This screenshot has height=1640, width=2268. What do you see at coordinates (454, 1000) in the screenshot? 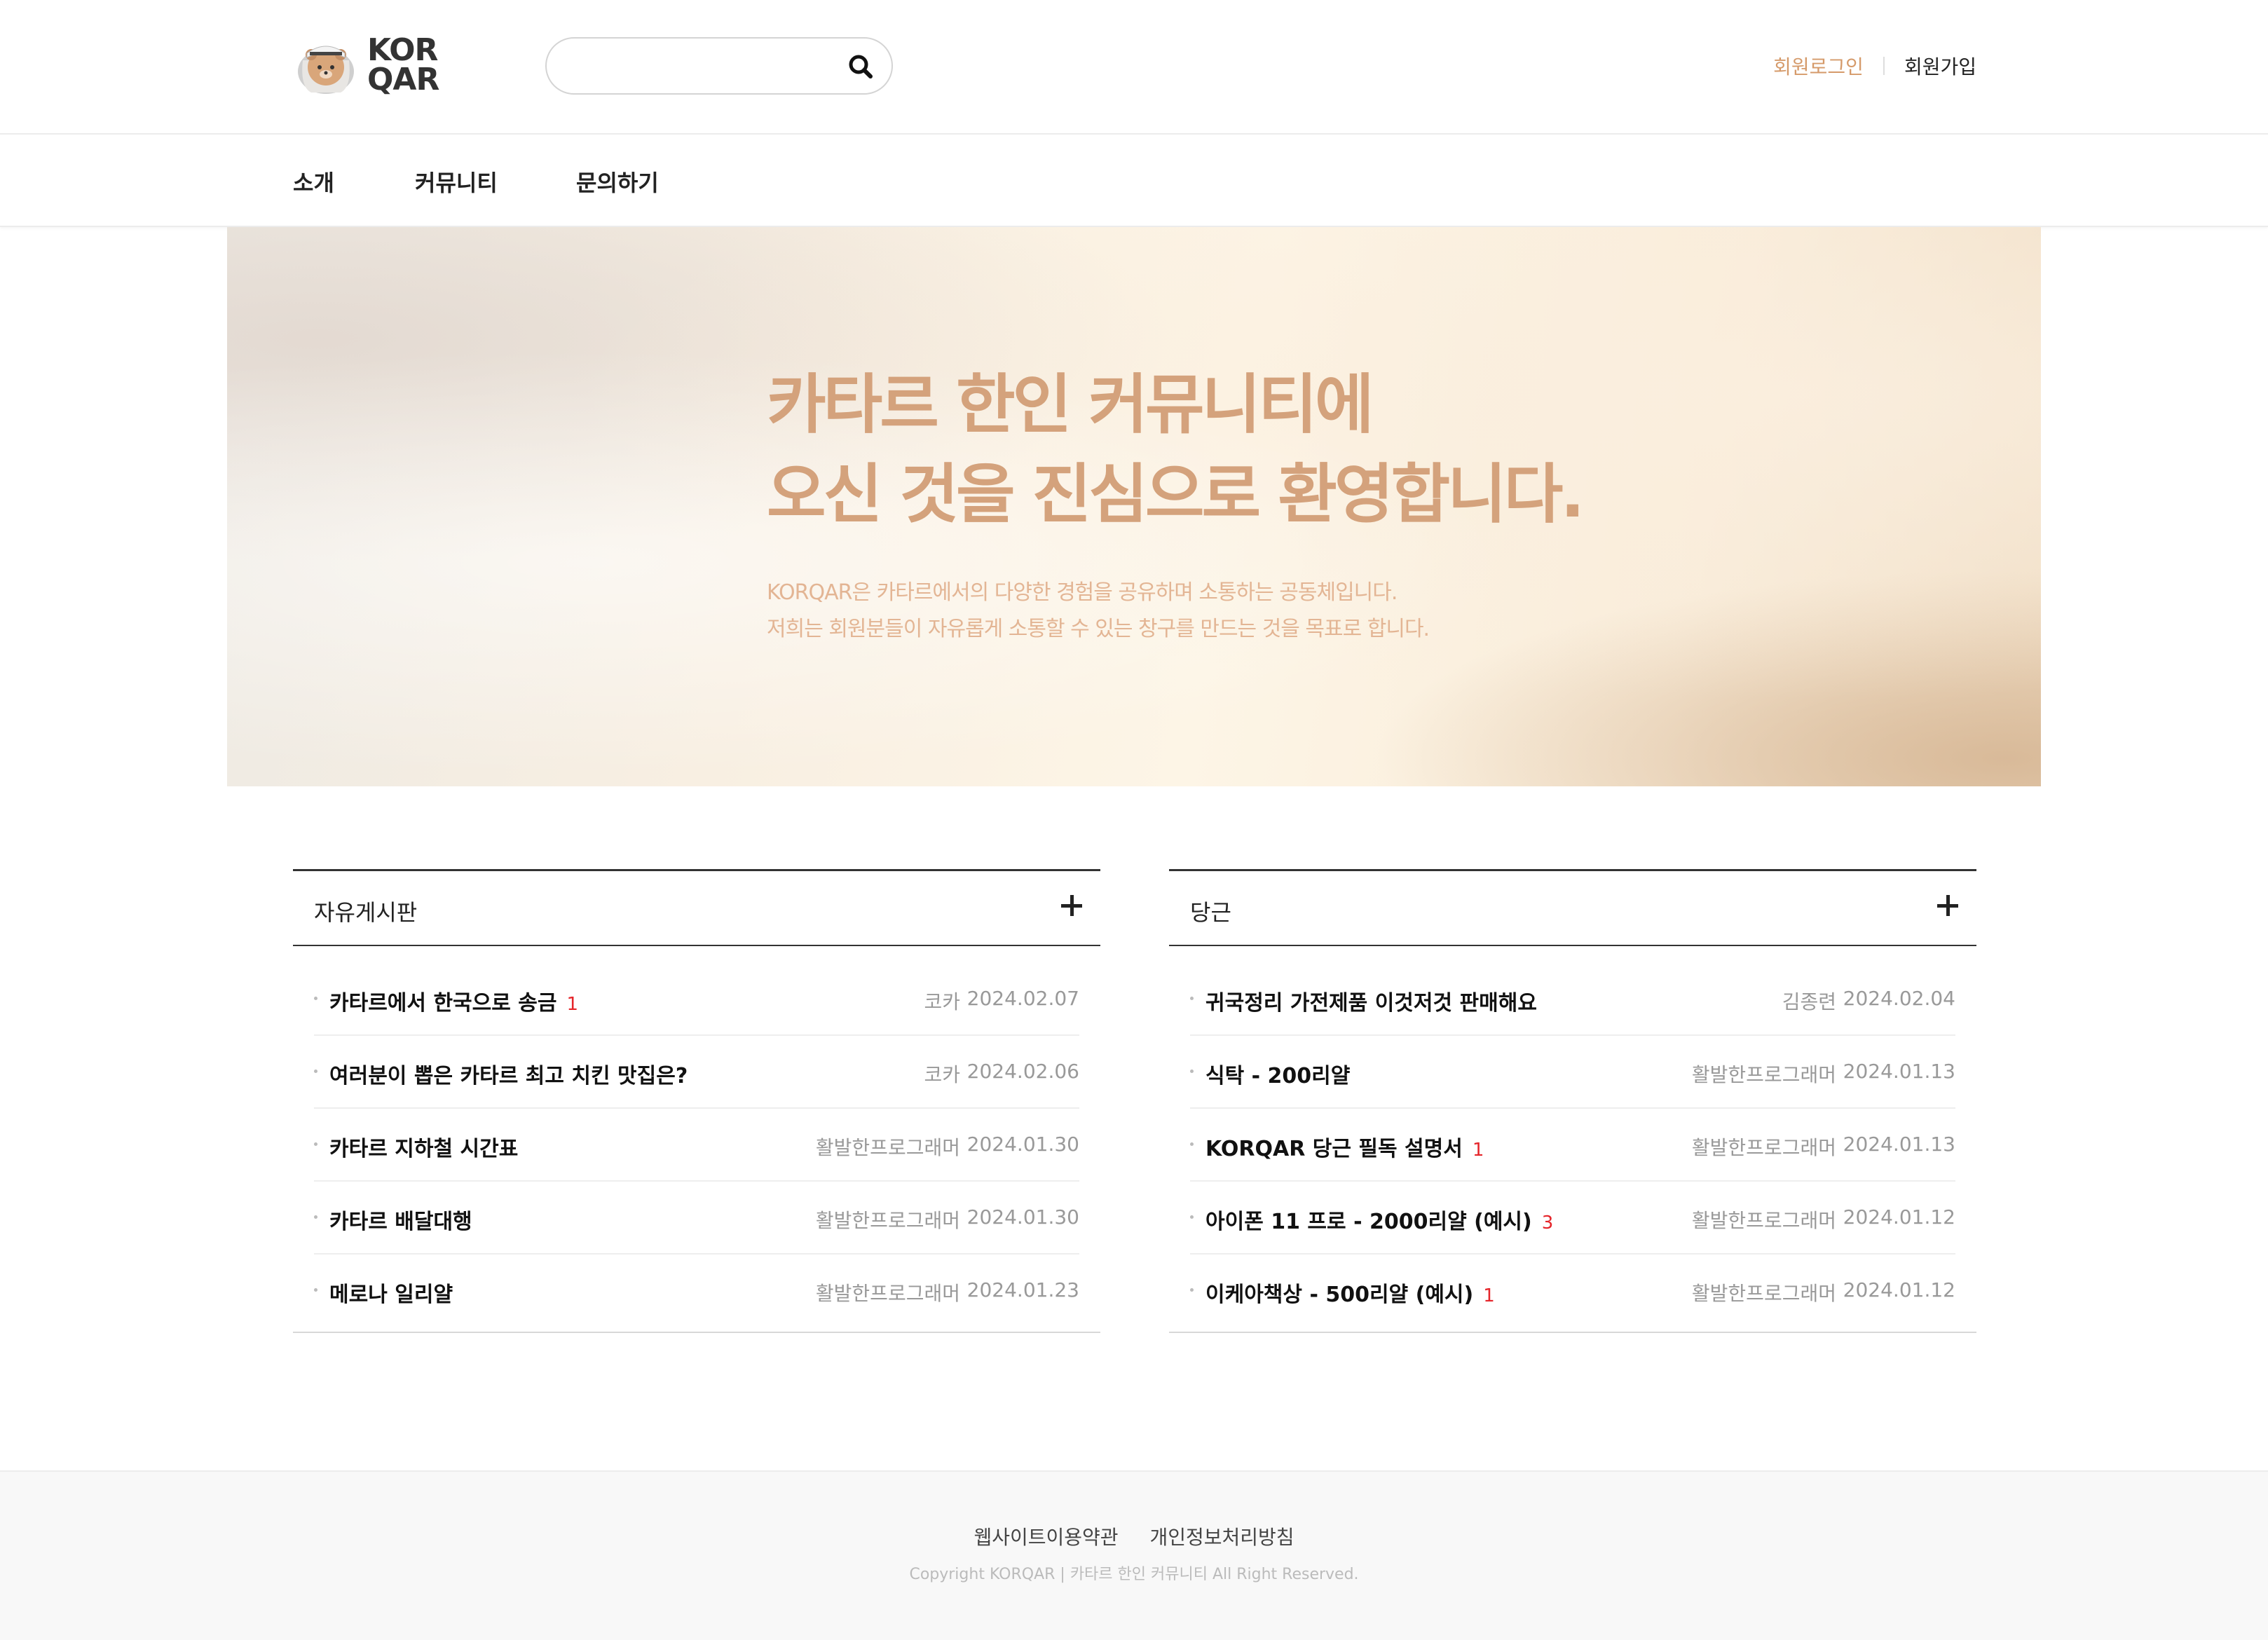
I see `post-subject: 카타르에서 한국으로 송금 1` at bounding box center [454, 1000].